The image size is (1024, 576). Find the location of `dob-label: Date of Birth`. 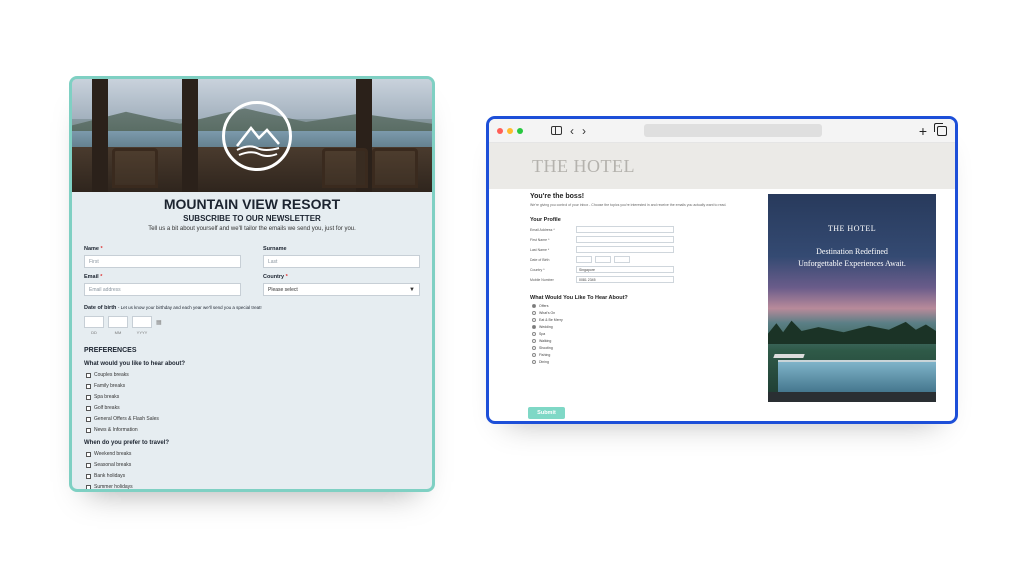

dob-label: Date of Birth is located at coordinates (540, 259).